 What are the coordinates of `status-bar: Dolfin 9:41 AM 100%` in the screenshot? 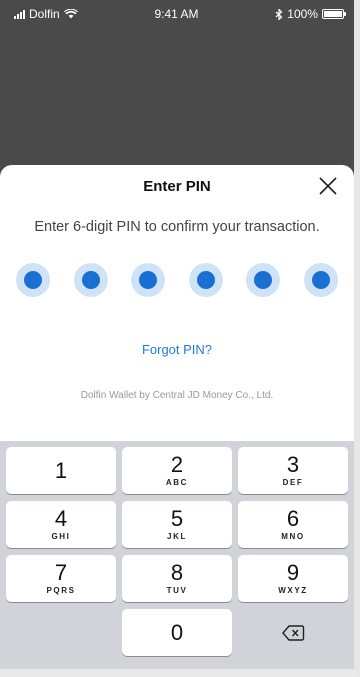 It's located at (177, 14).